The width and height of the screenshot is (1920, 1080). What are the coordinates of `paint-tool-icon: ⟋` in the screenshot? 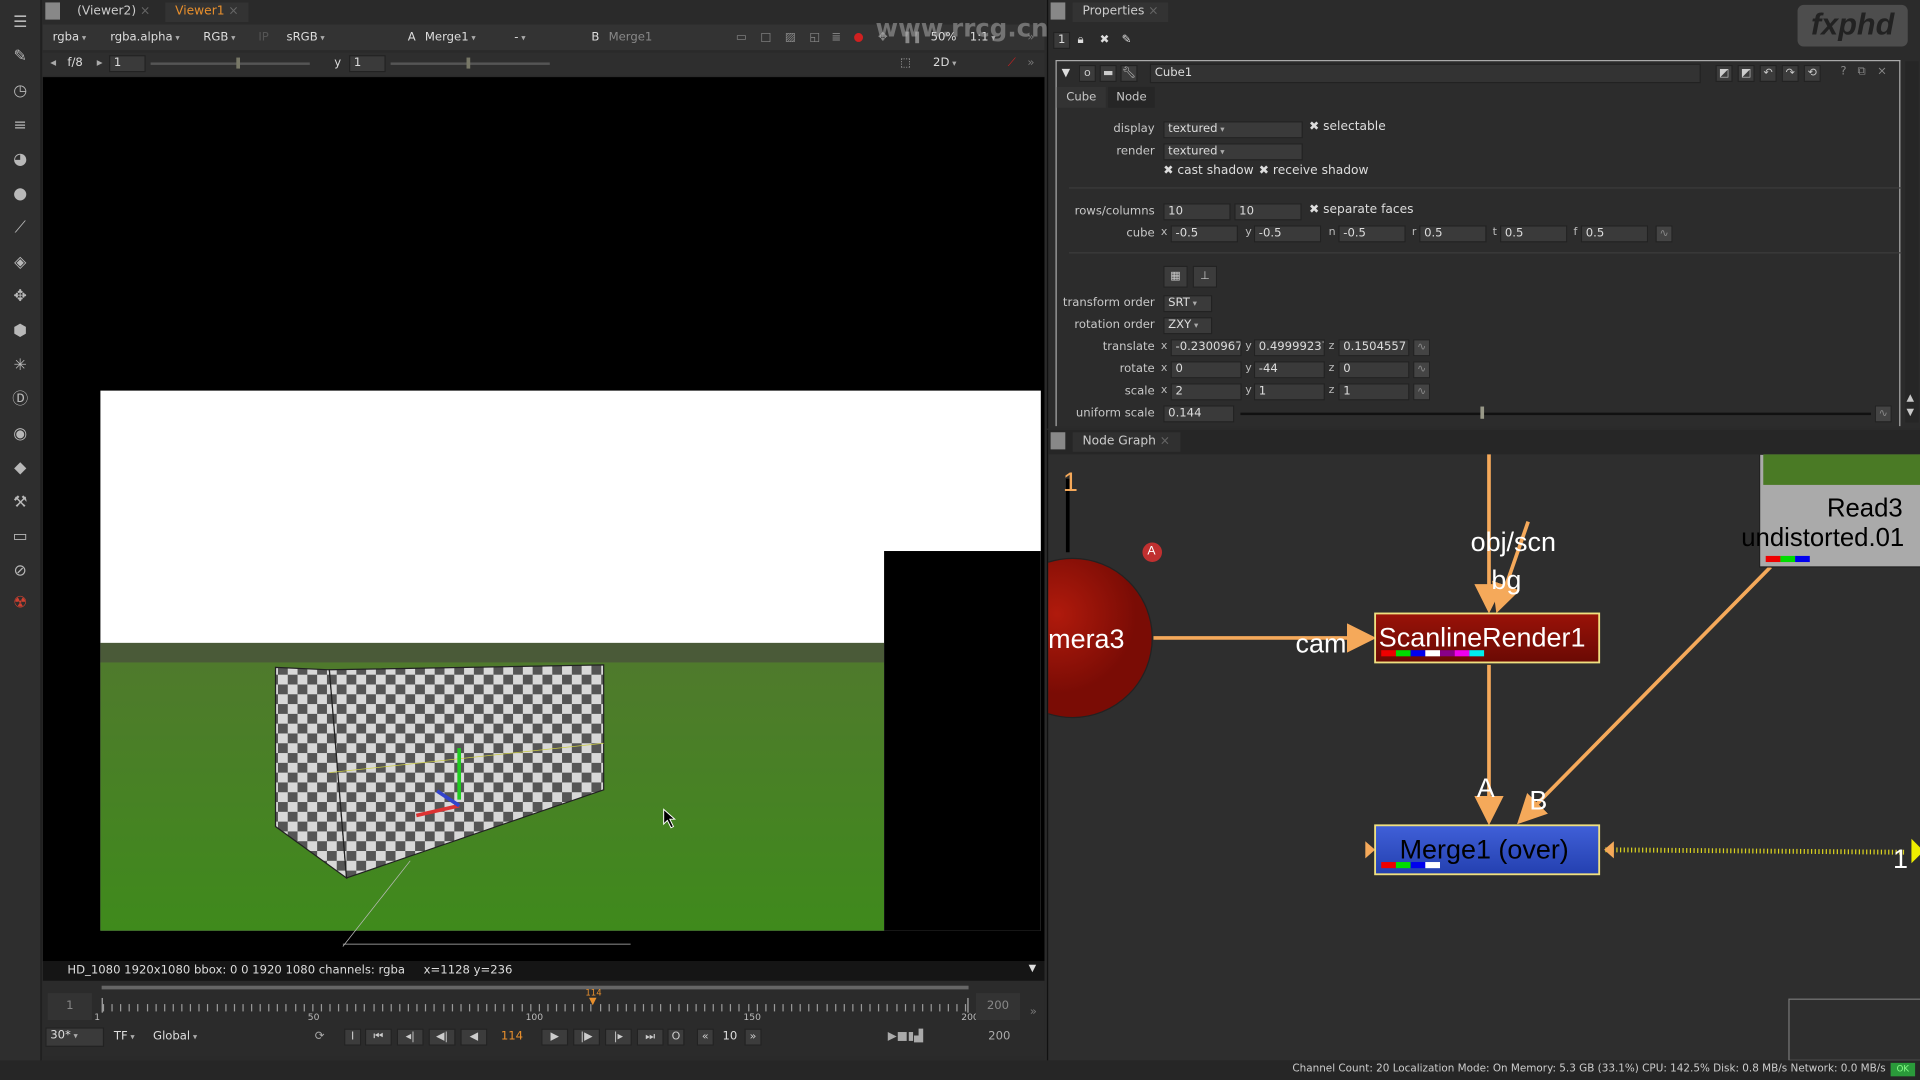 It's located at (1012, 64).